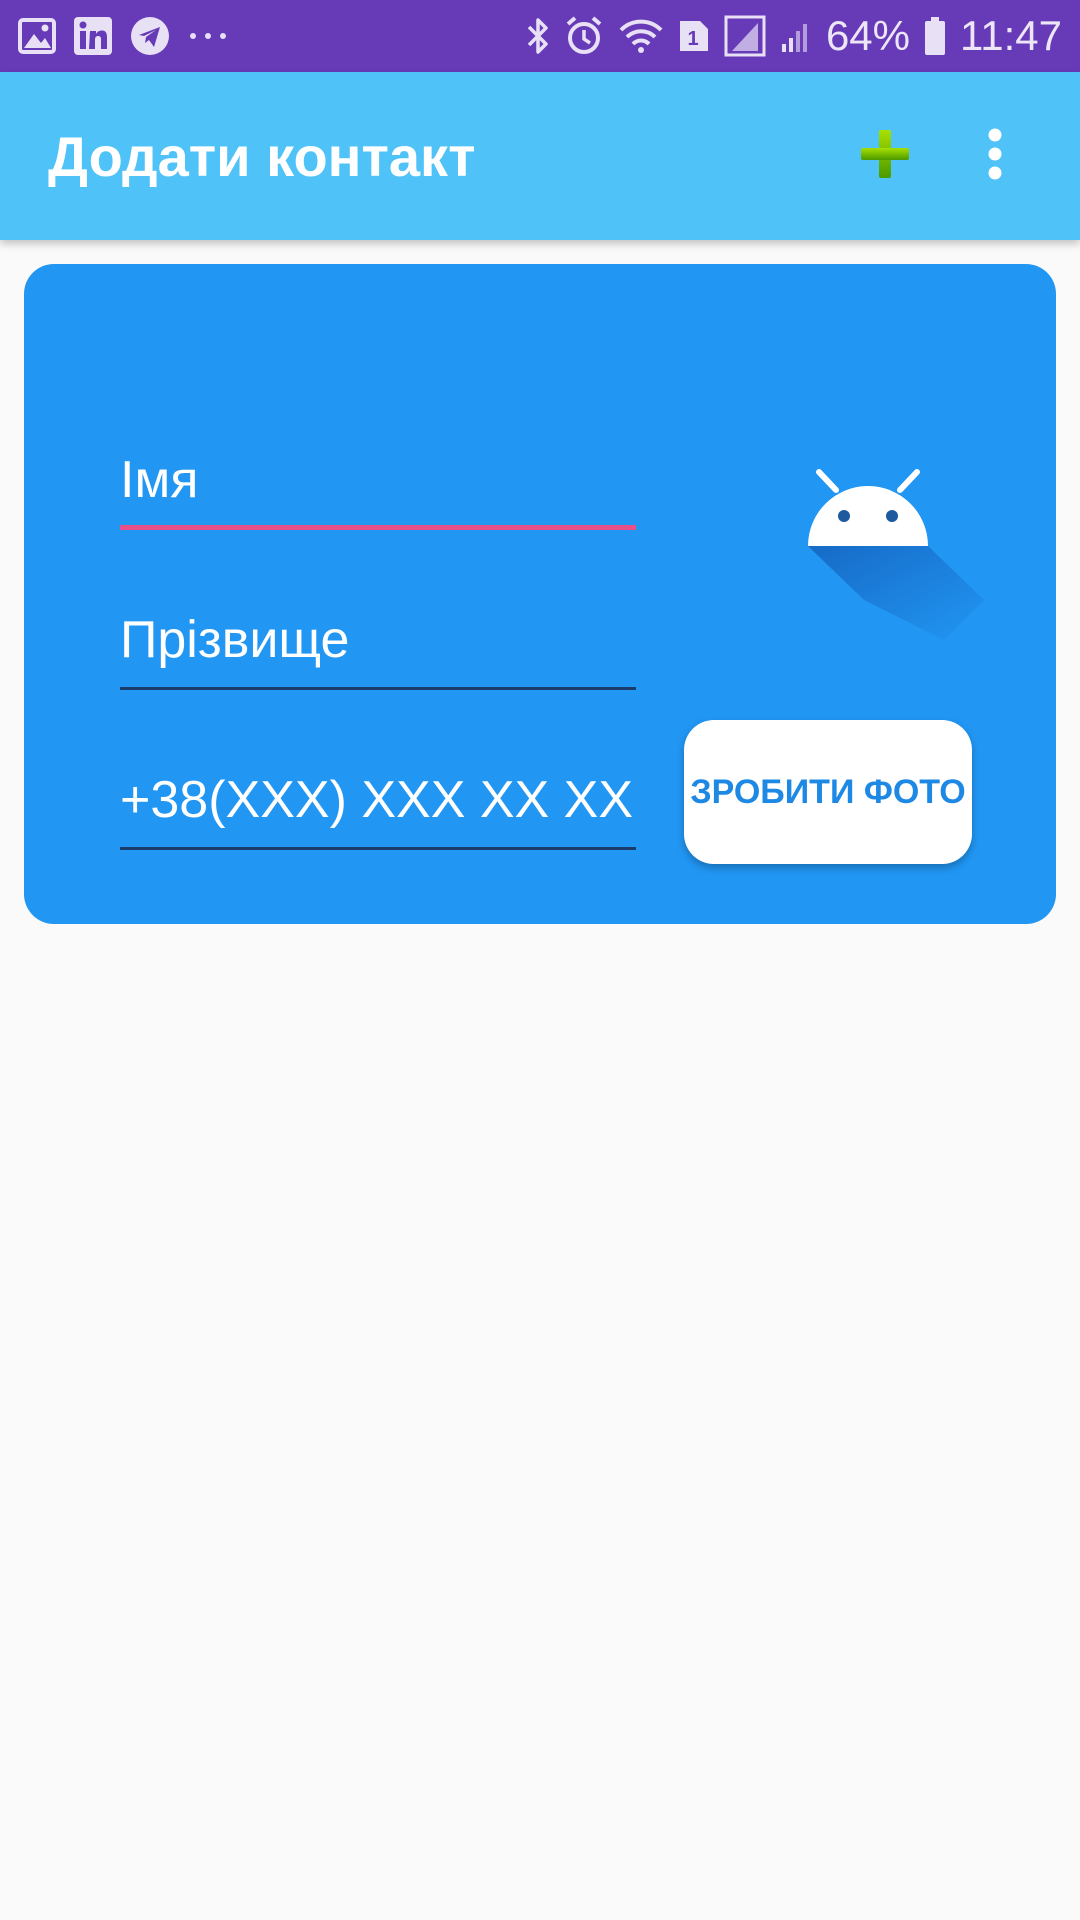  I want to click on sim-badge: 1, so click(692, 39).